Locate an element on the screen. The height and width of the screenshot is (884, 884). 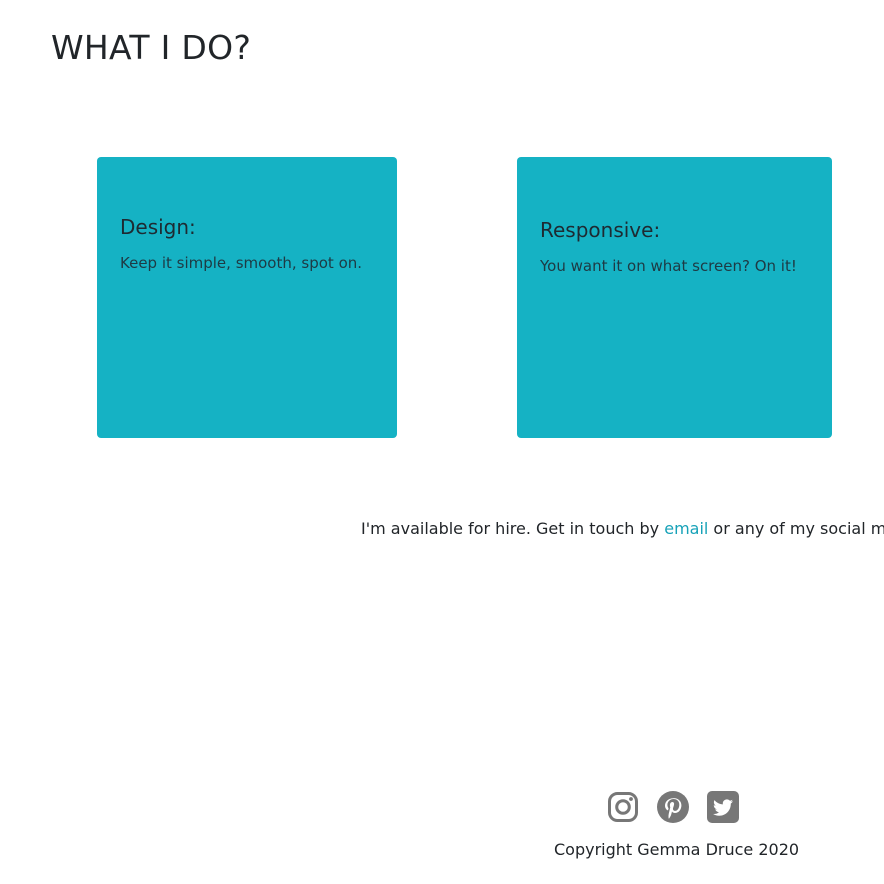
design-card-text: Keep it simple, smooth, spot on. is located at coordinates (241, 263).